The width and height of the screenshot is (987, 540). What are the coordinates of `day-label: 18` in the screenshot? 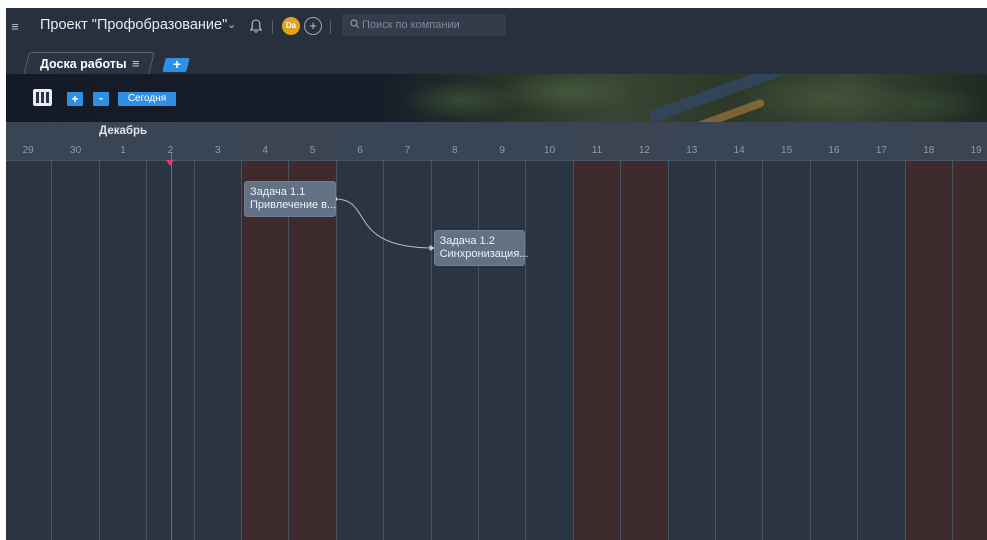 It's located at (929, 150).